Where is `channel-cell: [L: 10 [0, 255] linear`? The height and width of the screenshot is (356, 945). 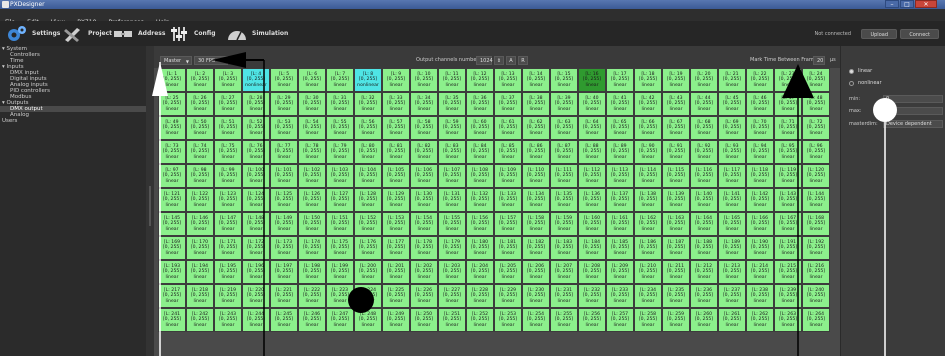 channel-cell: [L: 10 [0, 255] linear is located at coordinates (424, 80).